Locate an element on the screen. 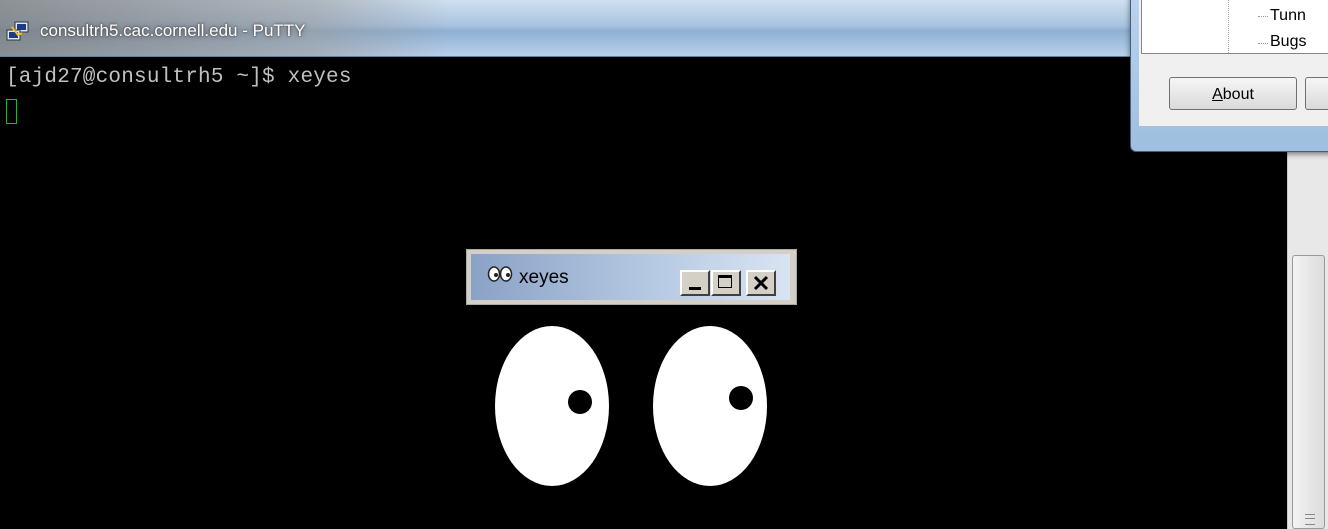 The height and width of the screenshot is (529, 1328). tree-item-bugs: Bugs is located at coordinates (1288, 42).